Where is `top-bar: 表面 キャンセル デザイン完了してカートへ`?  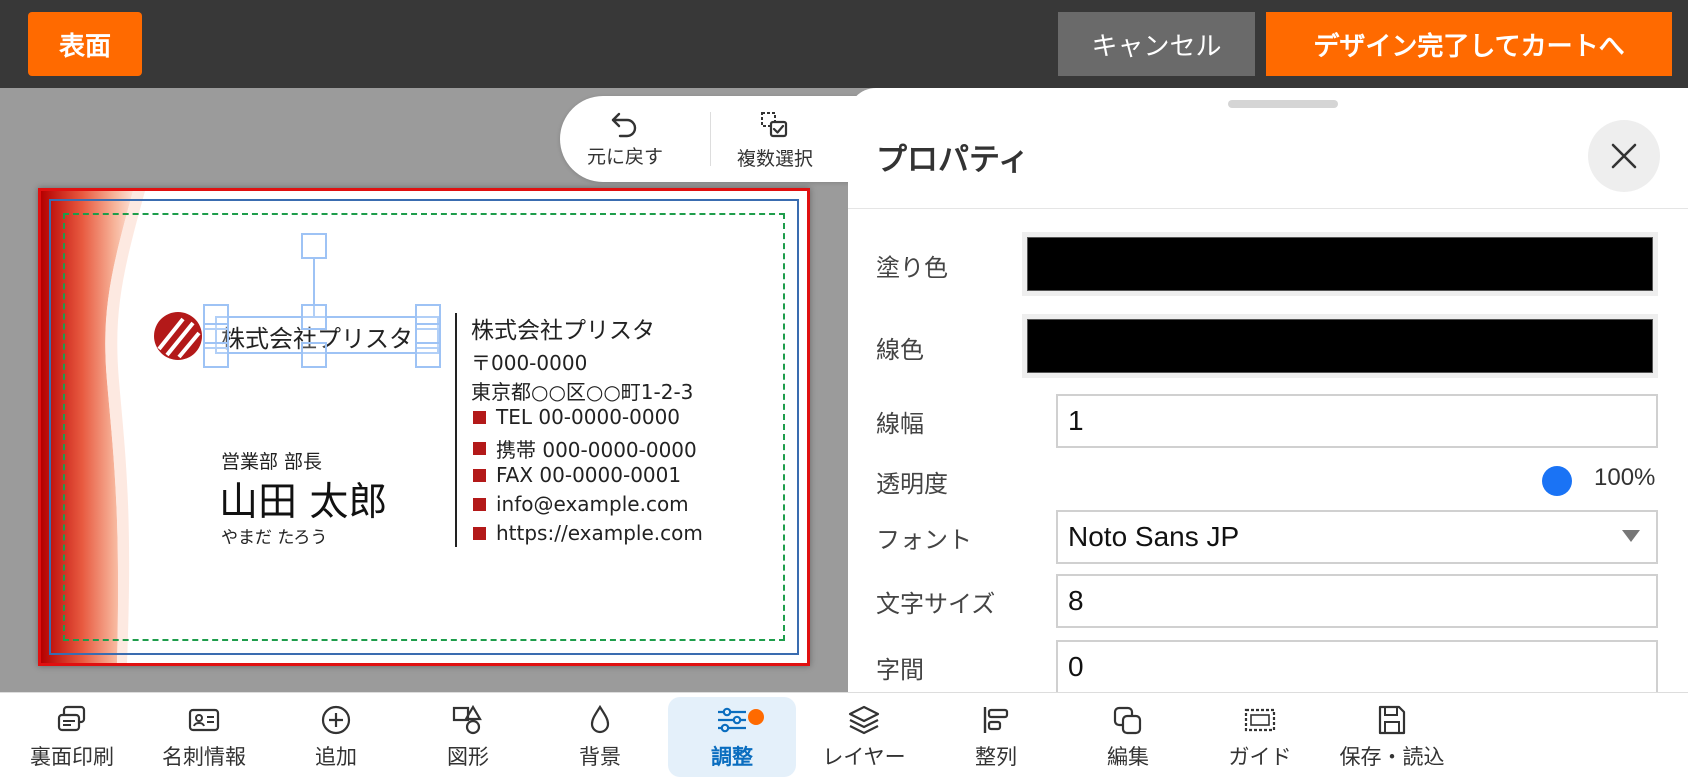
top-bar: 表面 キャンセル デザイン完了してカートへ is located at coordinates (844, 44).